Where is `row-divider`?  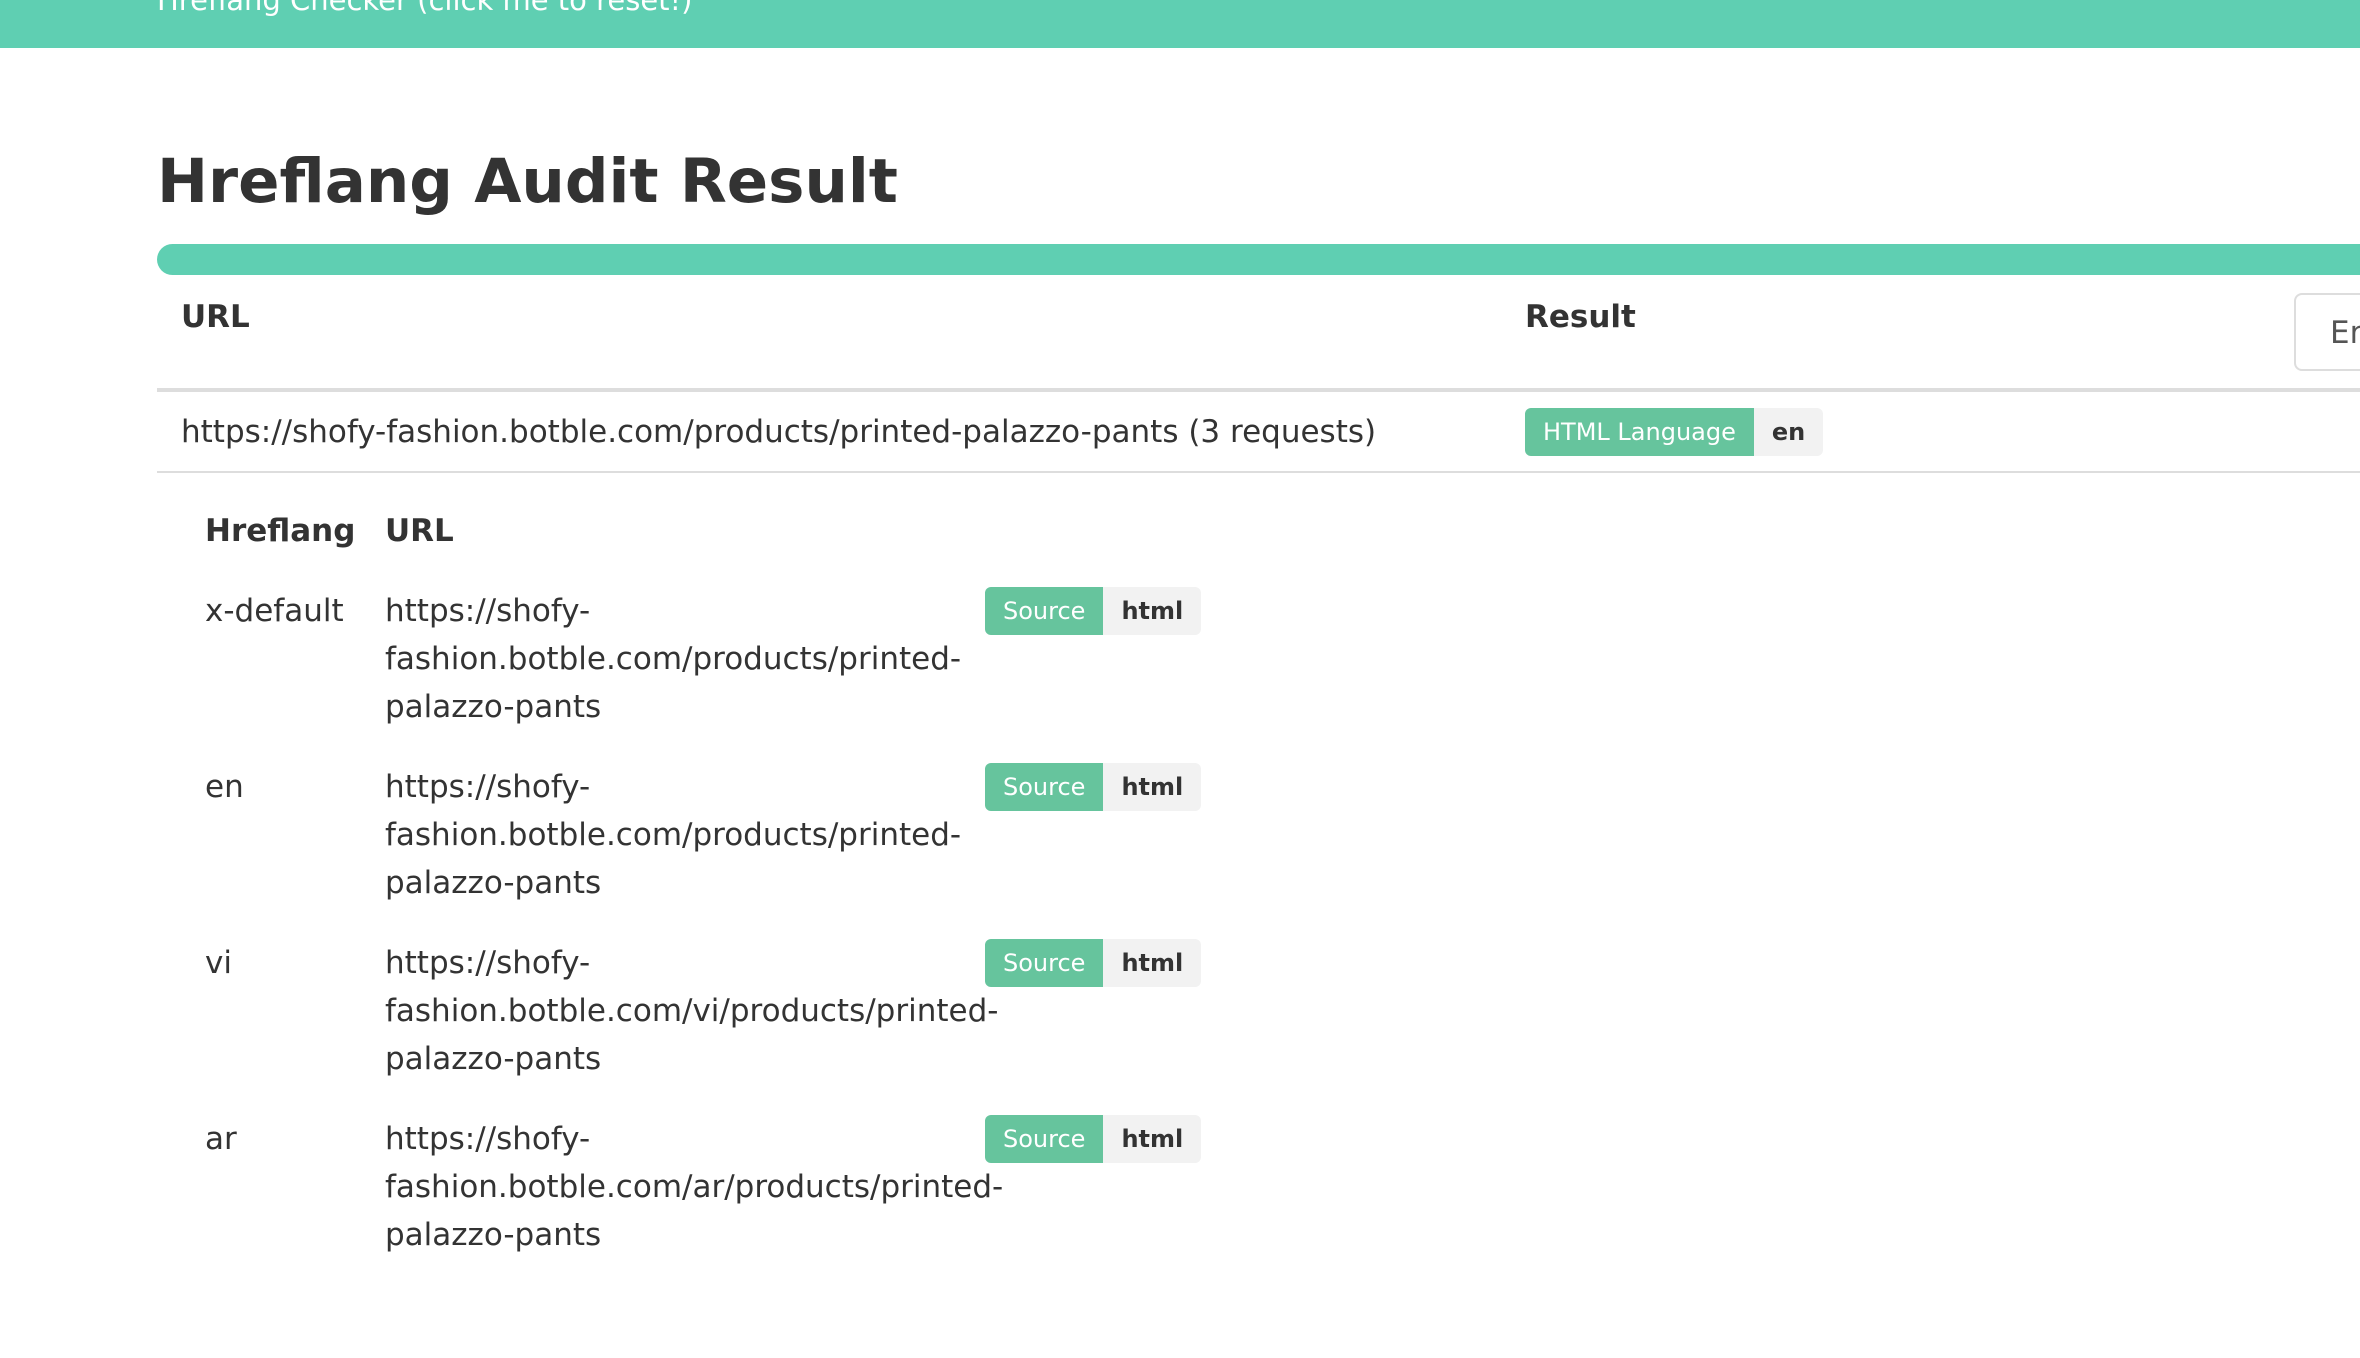
row-divider is located at coordinates (1258, 472).